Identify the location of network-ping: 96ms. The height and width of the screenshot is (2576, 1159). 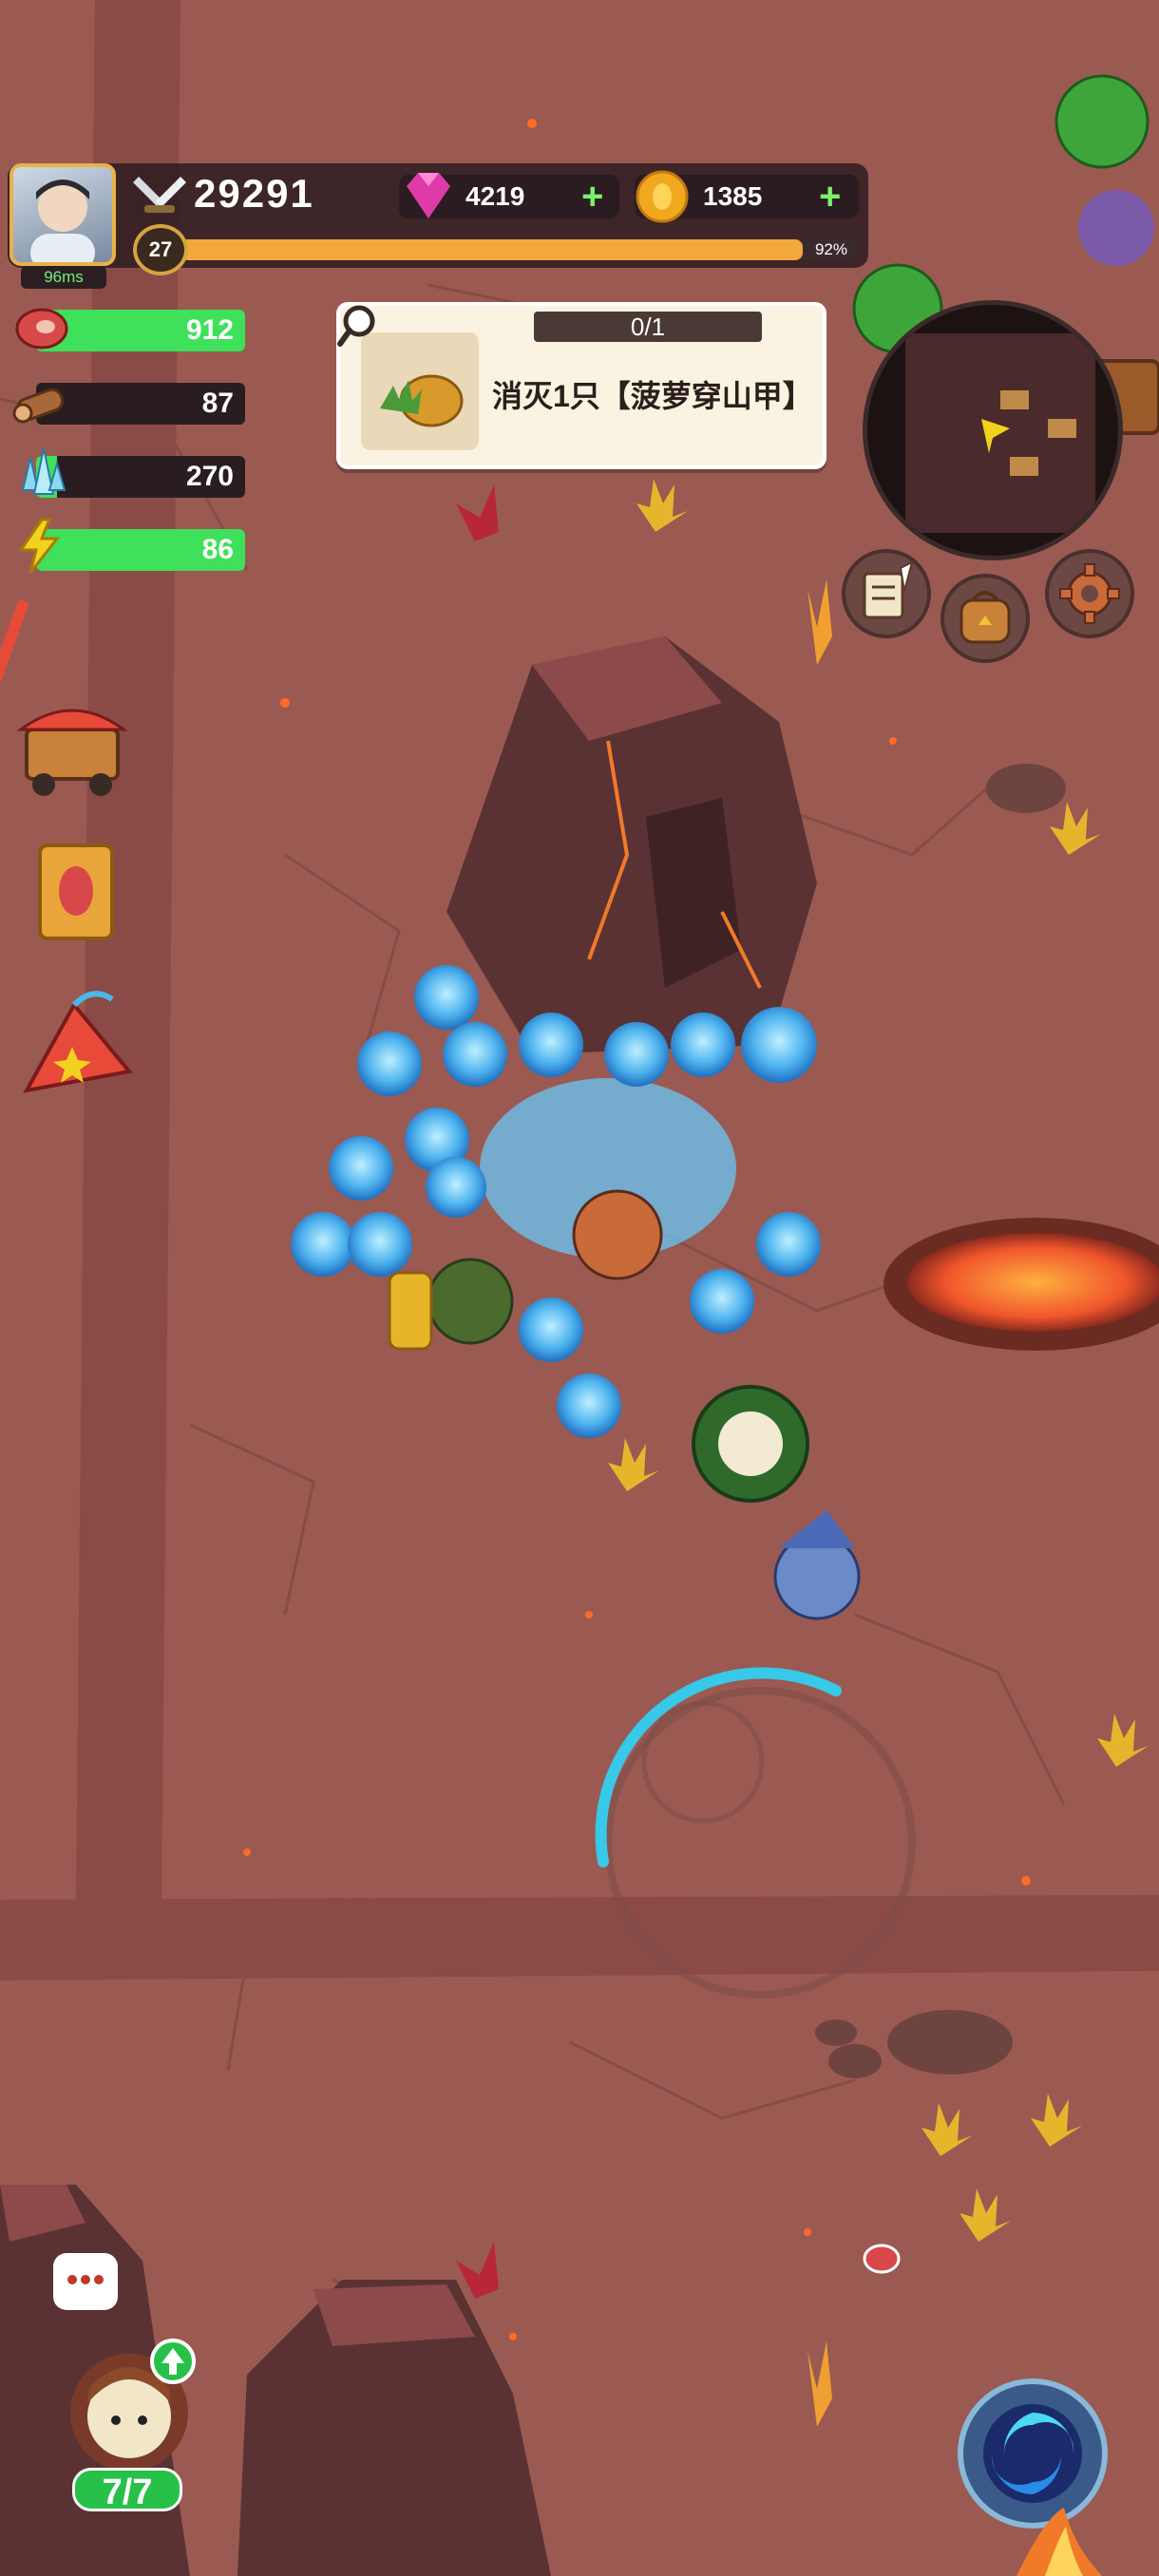
(63, 277).